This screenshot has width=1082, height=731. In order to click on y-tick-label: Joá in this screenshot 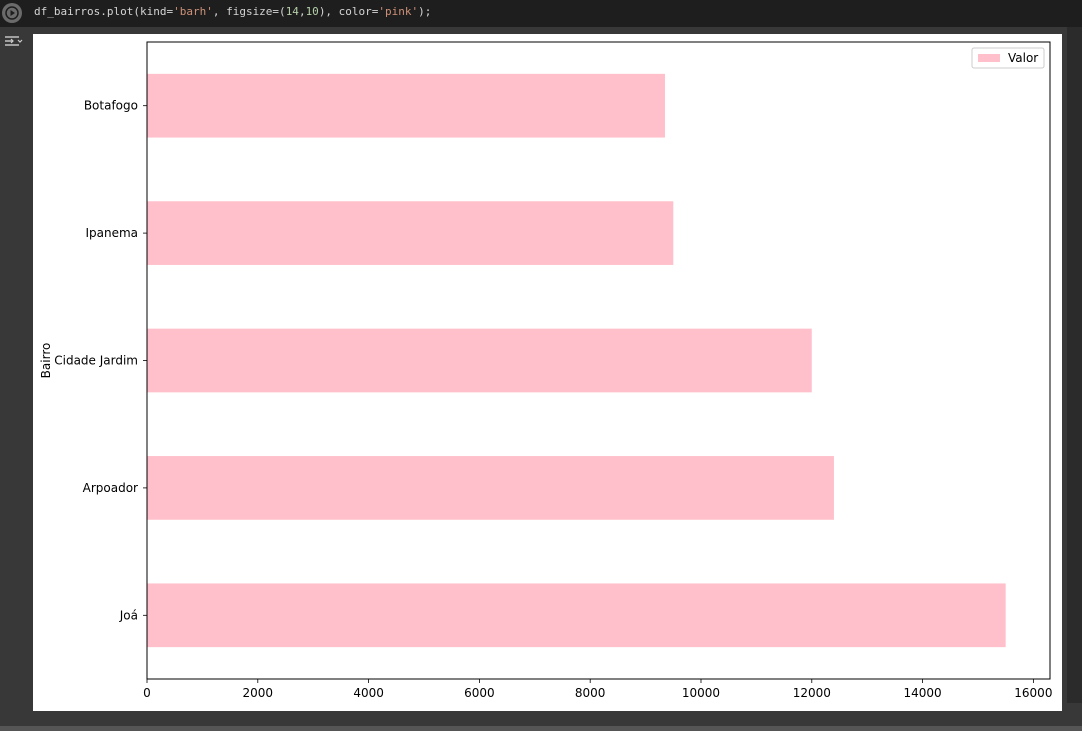, I will do `click(128, 615)`.